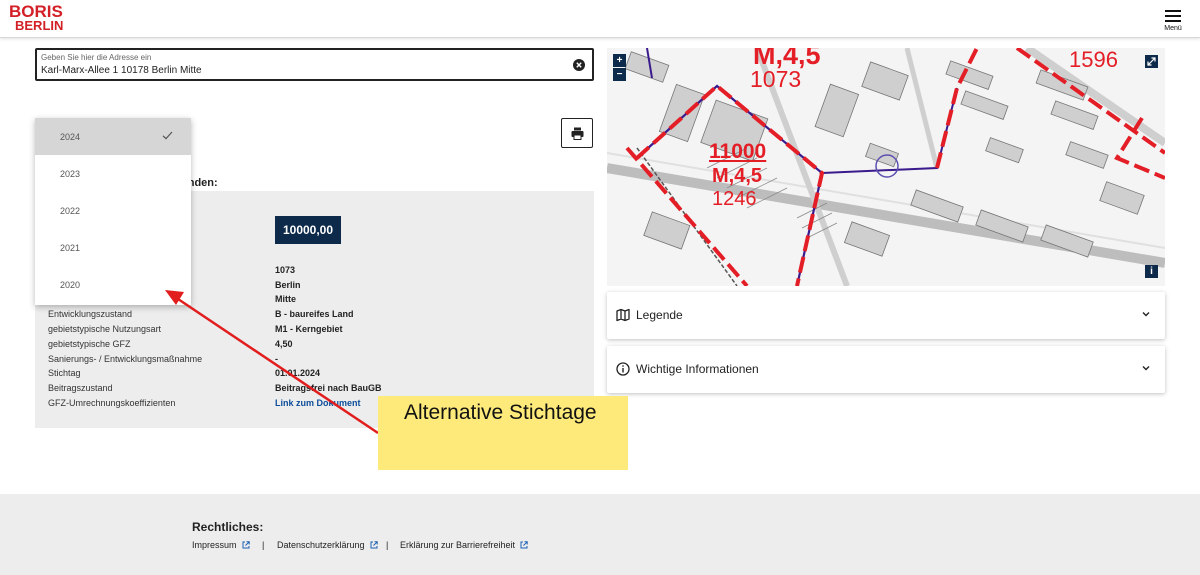 The width and height of the screenshot is (1200, 575). I want to click on info-row: gebietstypische GFZ 4,50, so click(314, 346).